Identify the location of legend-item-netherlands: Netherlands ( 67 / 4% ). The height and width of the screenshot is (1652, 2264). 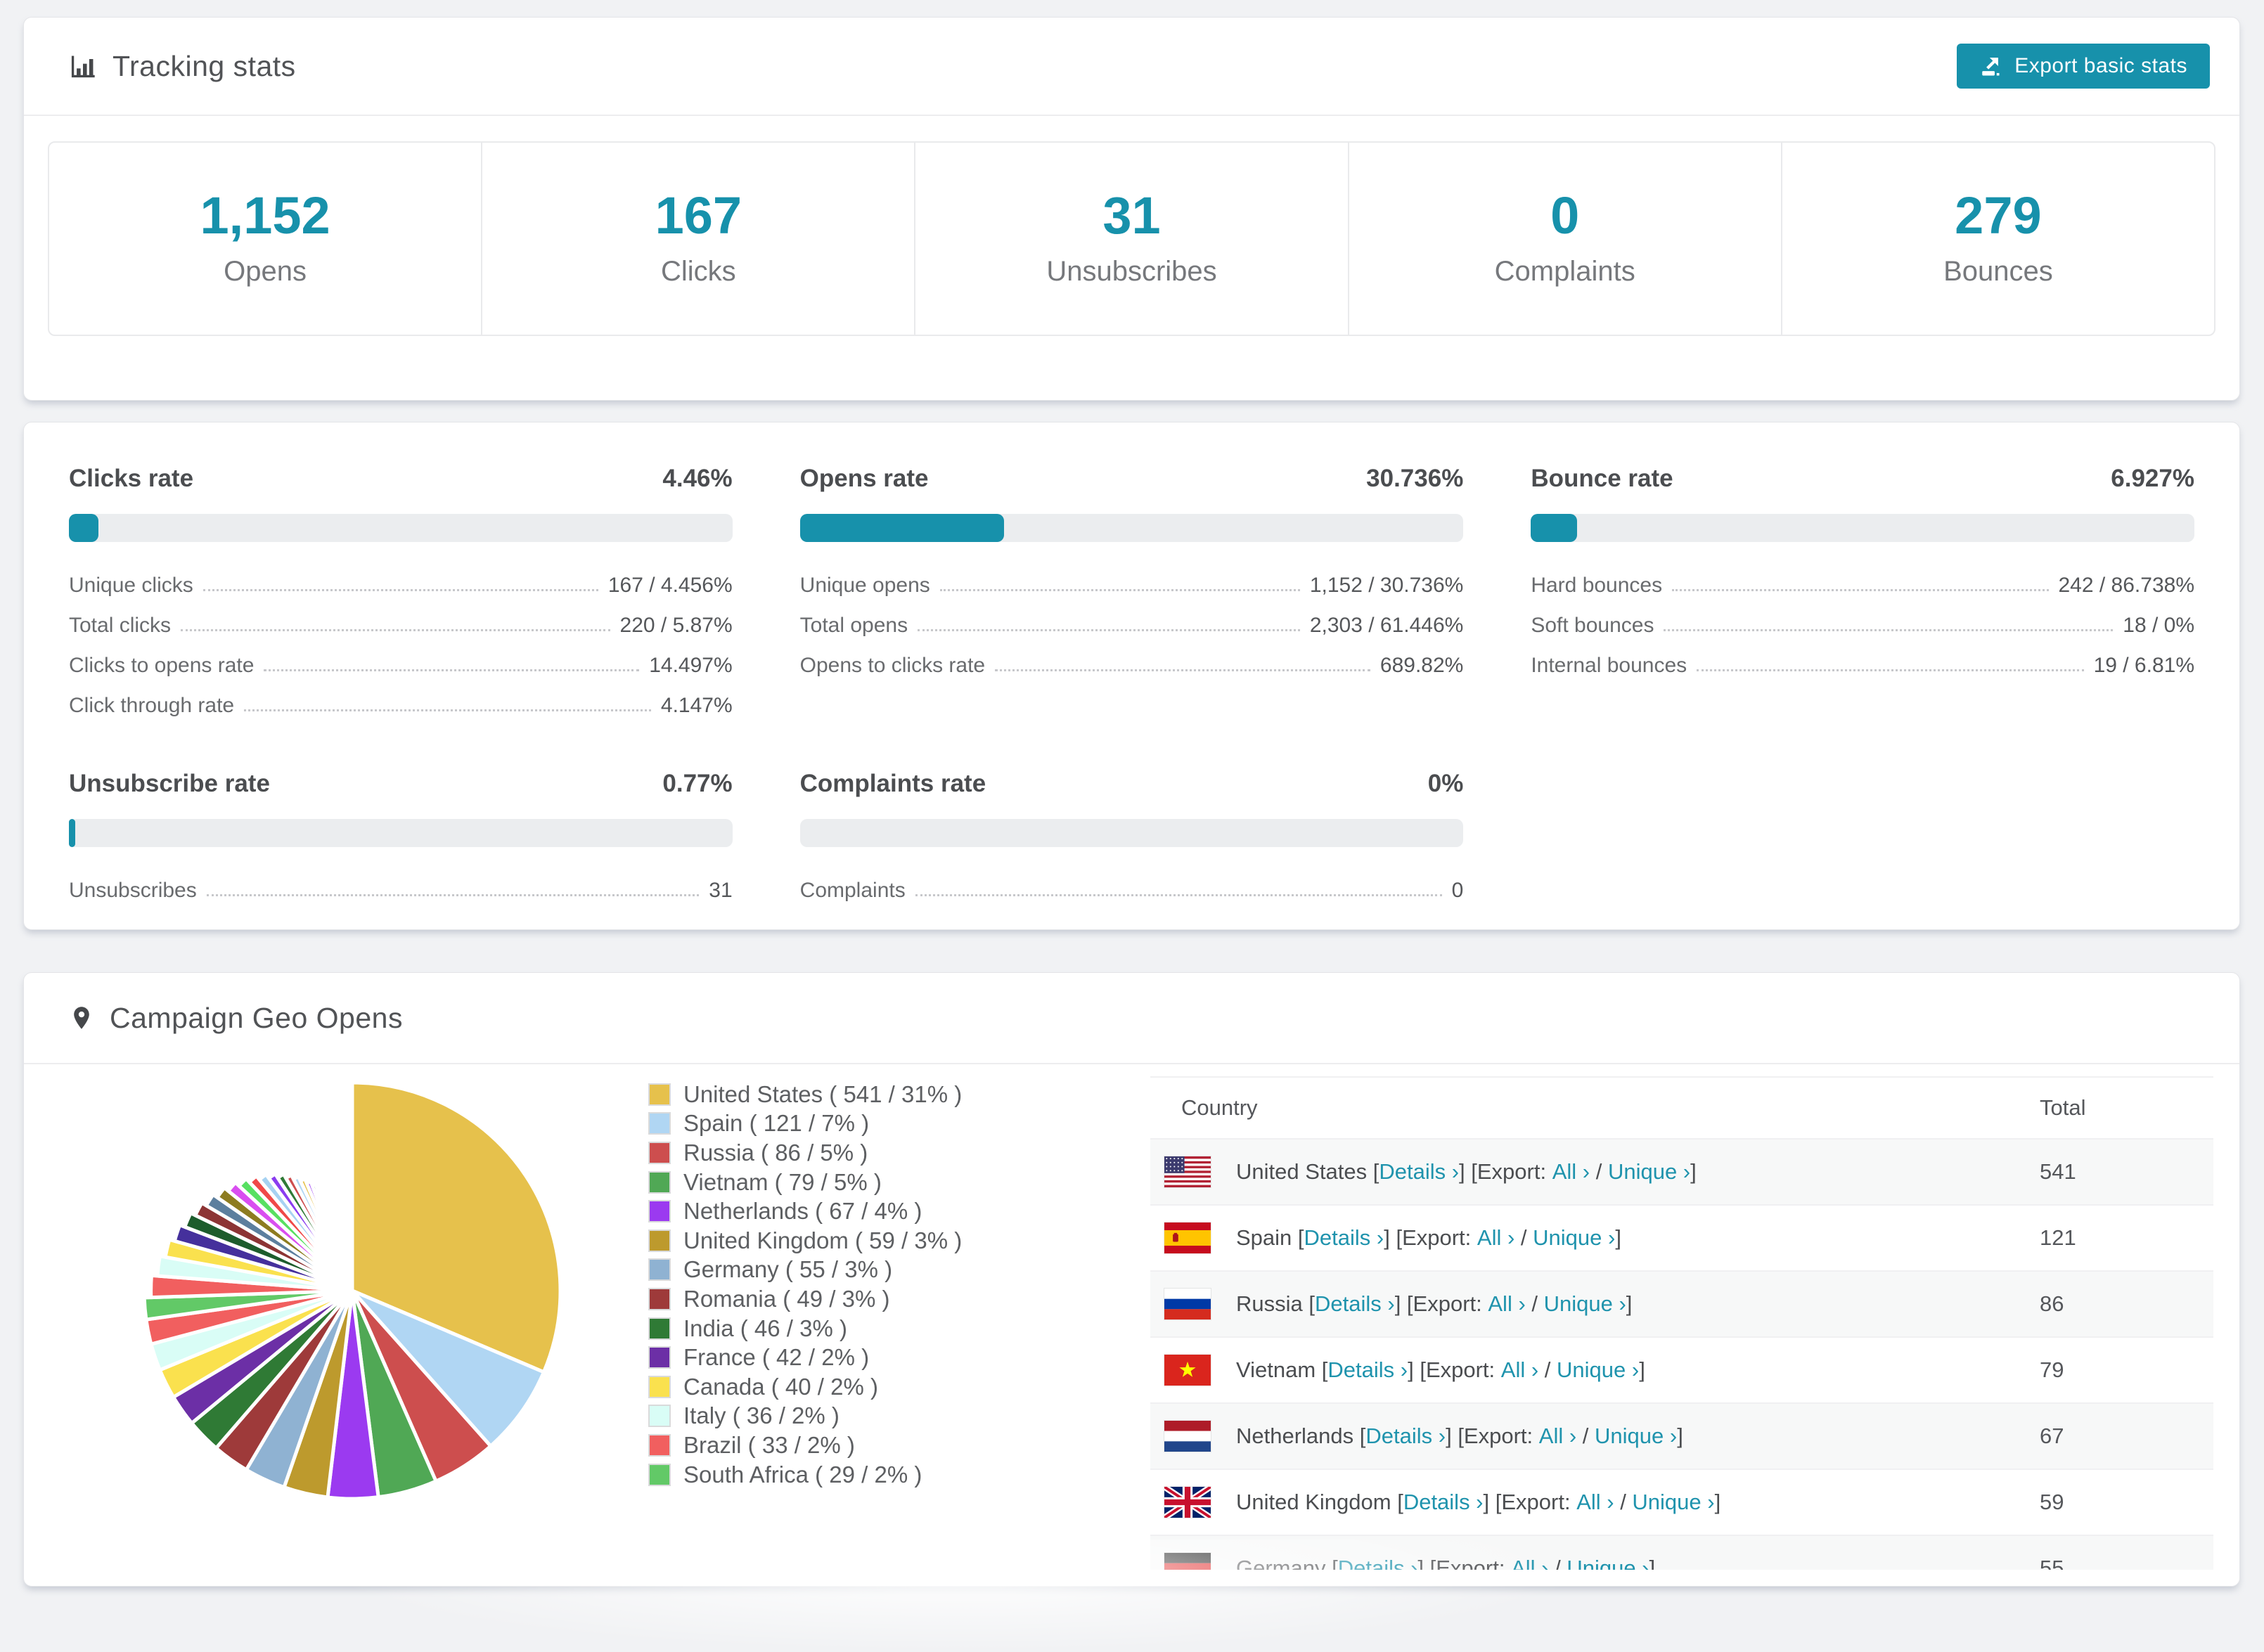
(805, 1211).